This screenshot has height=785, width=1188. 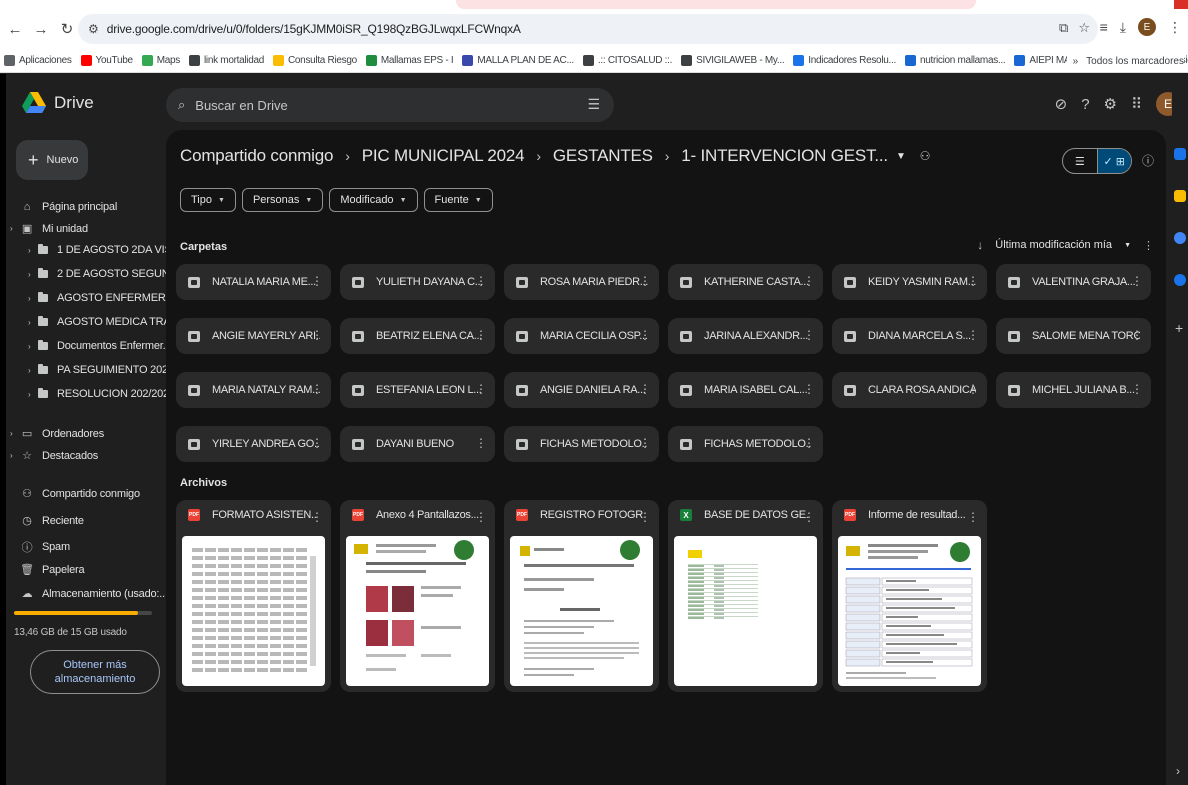 What do you see at coordinates (1110, 104) in the screenshot?
I see `settings-gear-icon: ⚙` at bounding box center [1110, 104].